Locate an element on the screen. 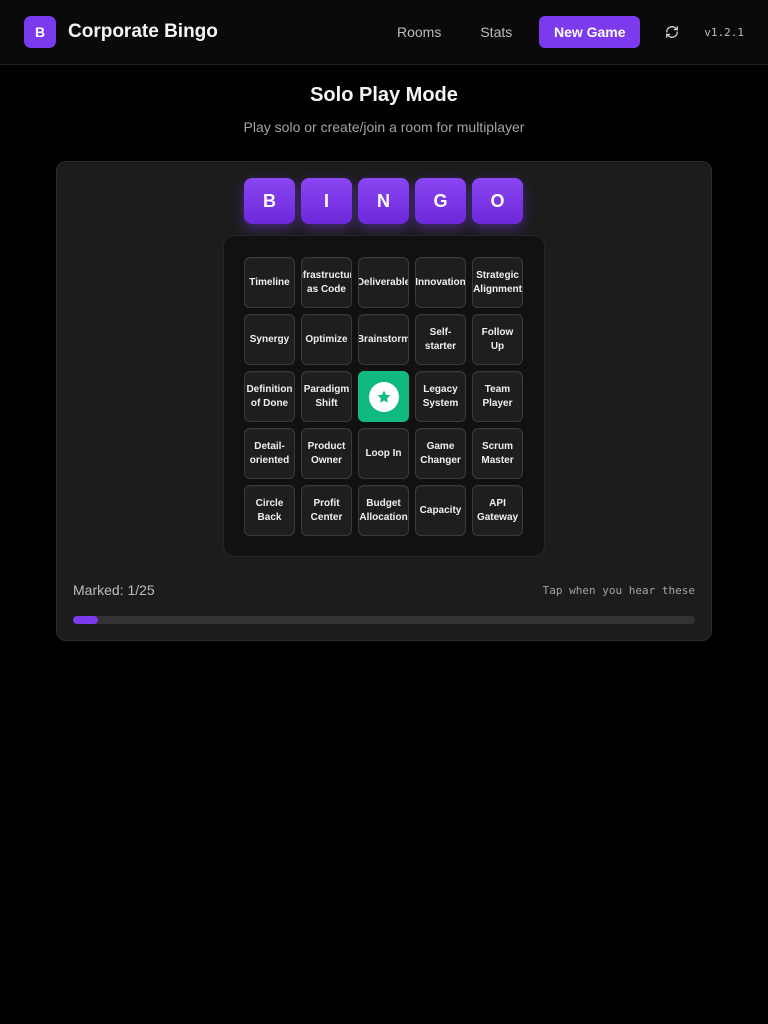 The width and height of the screenshot is (768, 1024). bingo-cell: Self-starter is located at coordinates (440, 339).